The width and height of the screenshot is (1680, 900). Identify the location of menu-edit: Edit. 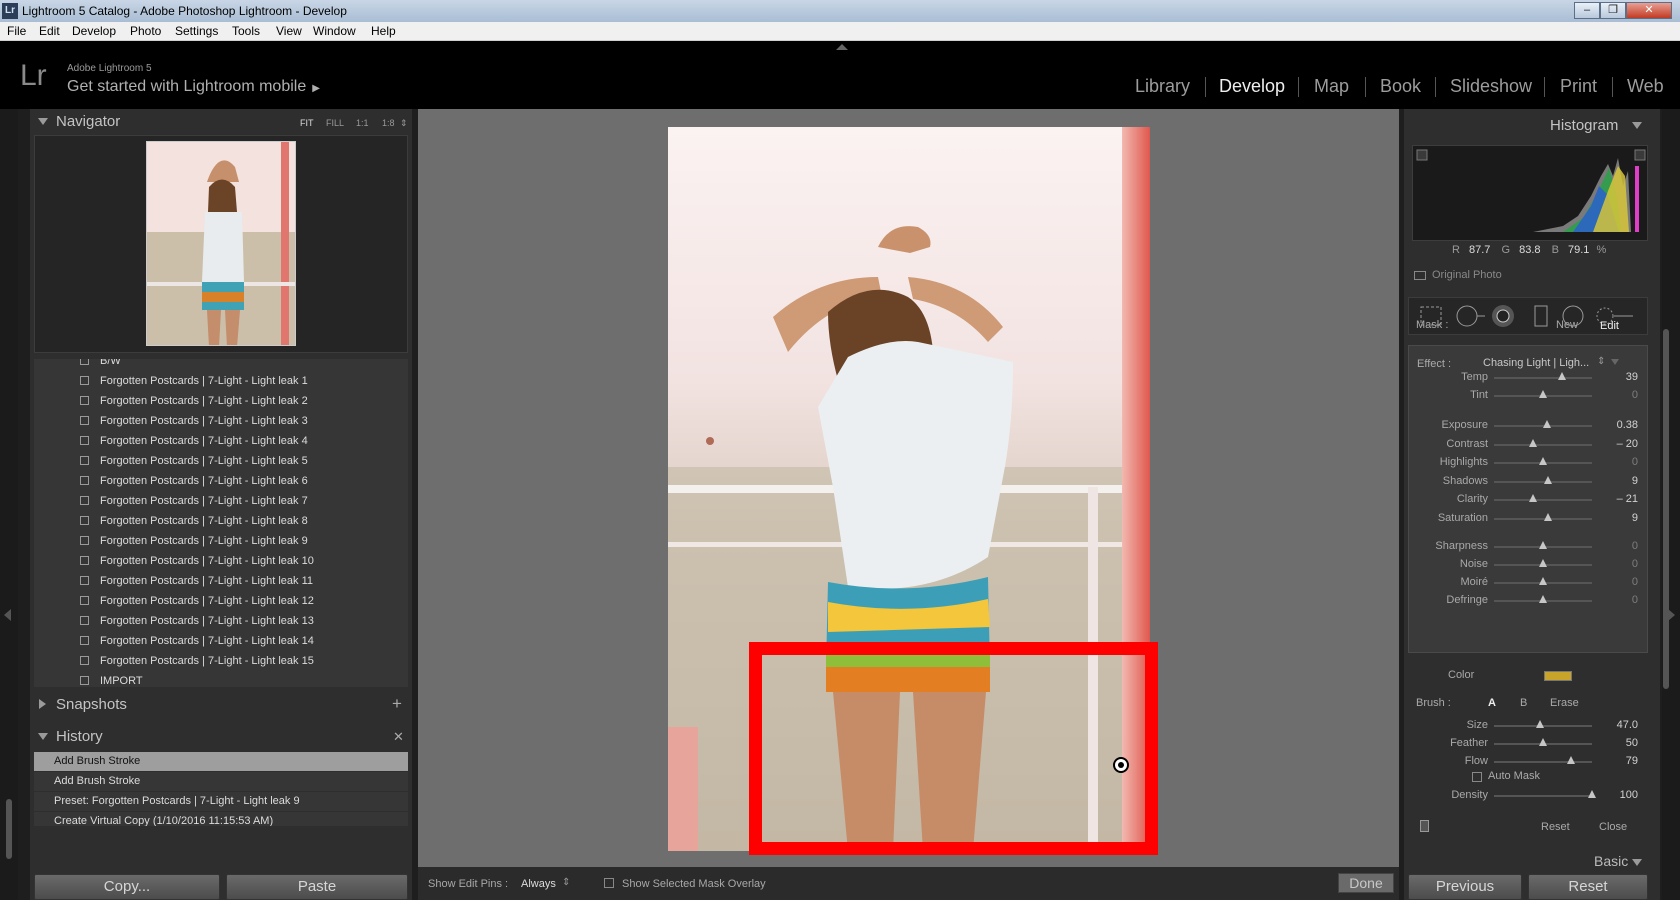
(49, 31).